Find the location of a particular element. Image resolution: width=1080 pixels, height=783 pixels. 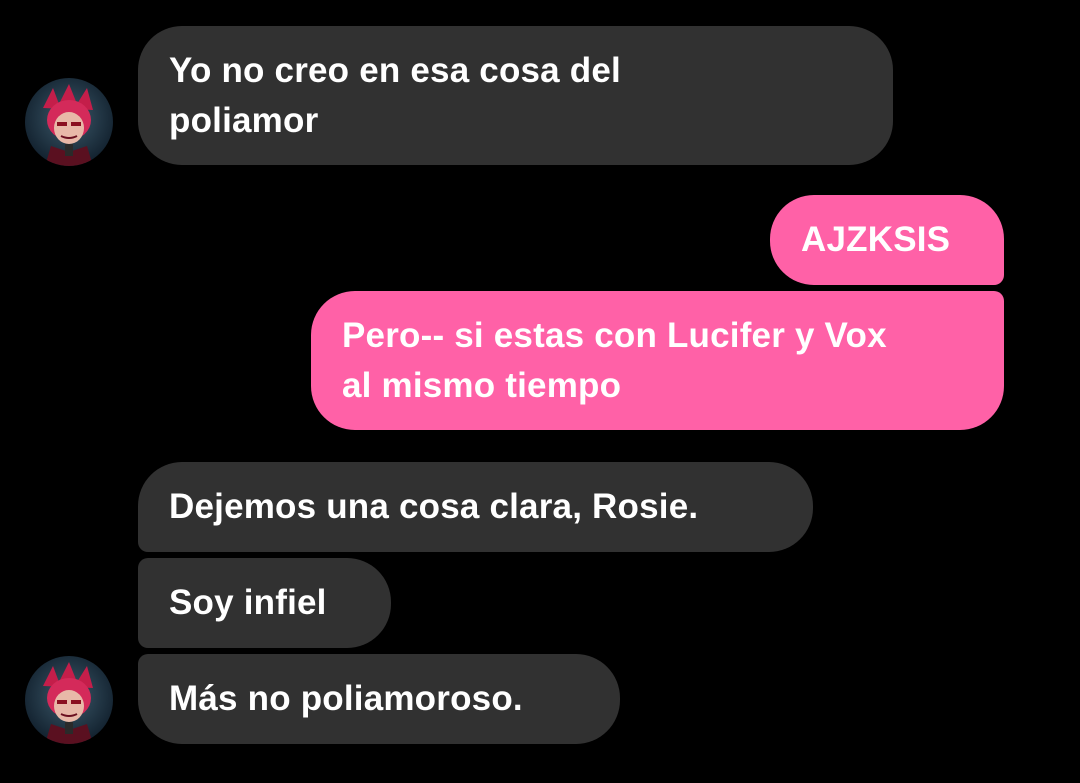

message-text-line: al mismo tiempo is located at coordinates (482, 385).